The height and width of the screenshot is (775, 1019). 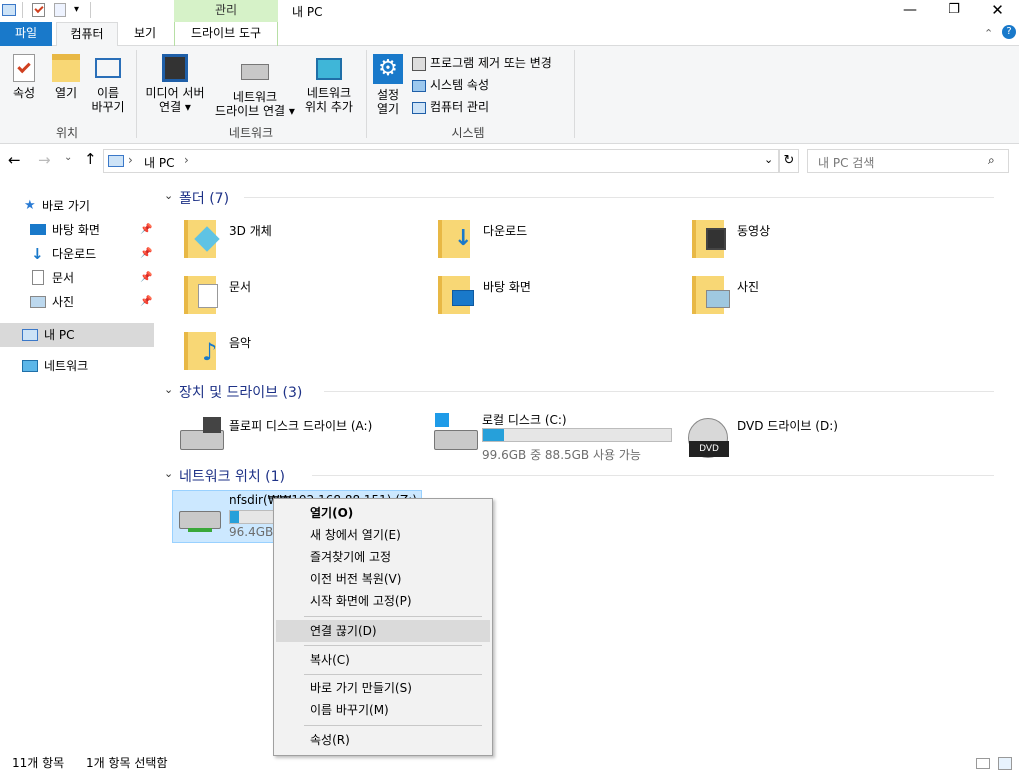 I want to click on folder-label: 음악, so click(x=240, y=343).